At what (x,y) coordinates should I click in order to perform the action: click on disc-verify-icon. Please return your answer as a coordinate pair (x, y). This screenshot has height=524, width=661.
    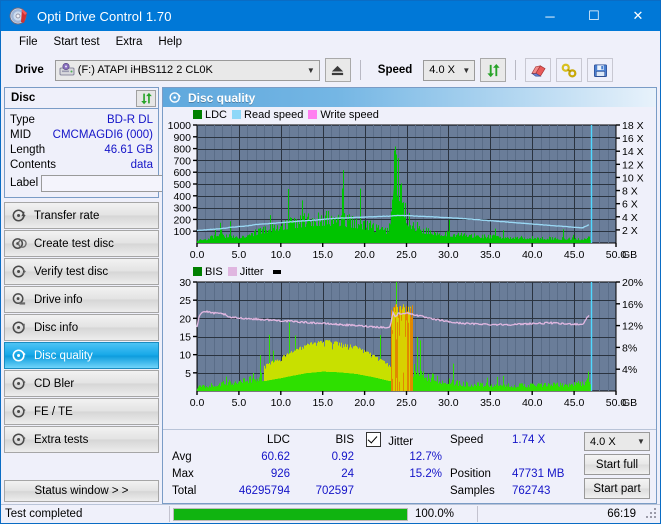
    Looking at the image, I should click on (19, 271).